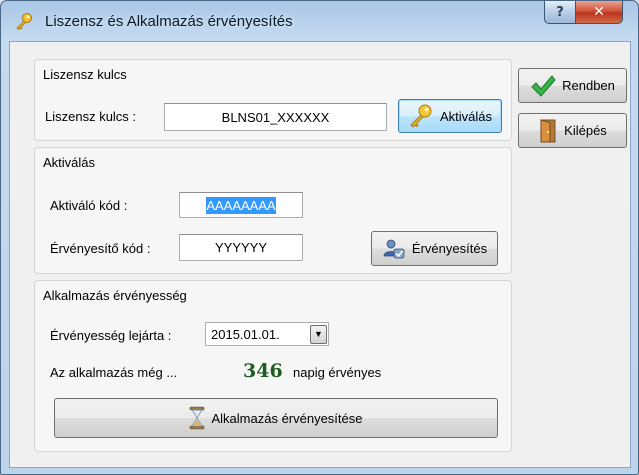 Image resolution: width=639 pixels, height=475 pixels. What do you see at coordinates (89, 205) in the screenshot?
I see `activation-code-label: Aktiváló kód :` at bounding box center [89, 205].